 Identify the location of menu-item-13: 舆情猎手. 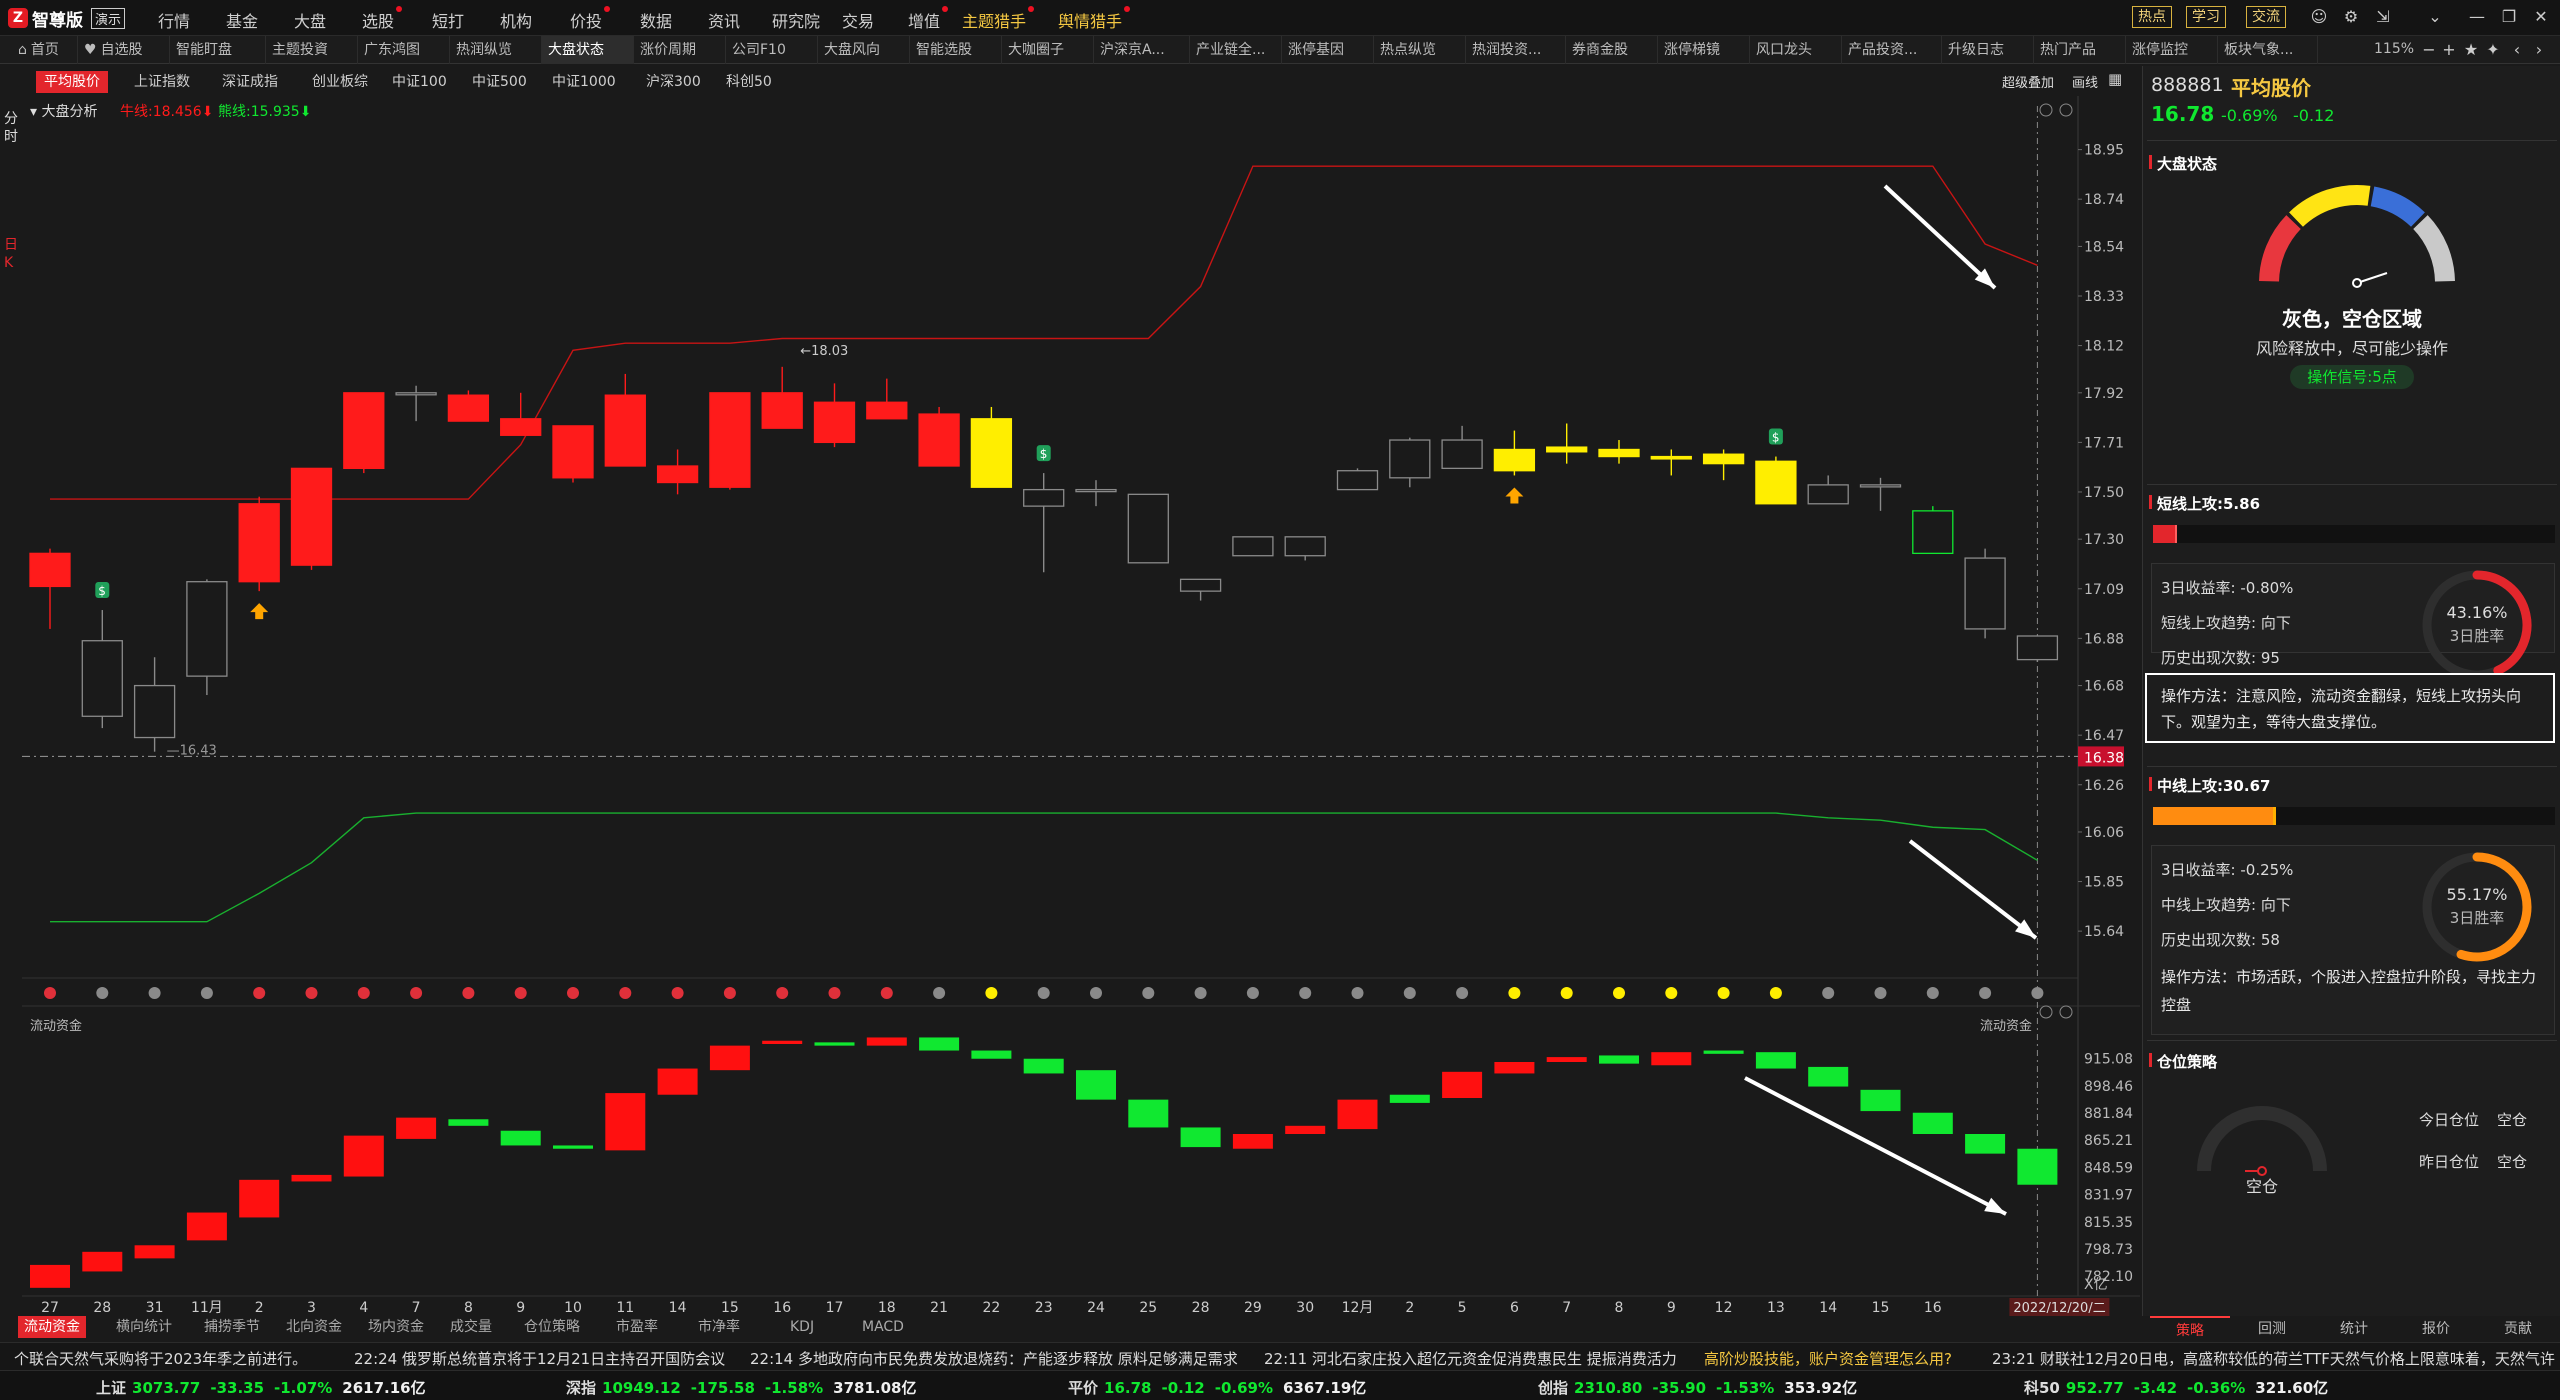
(1090, 20).